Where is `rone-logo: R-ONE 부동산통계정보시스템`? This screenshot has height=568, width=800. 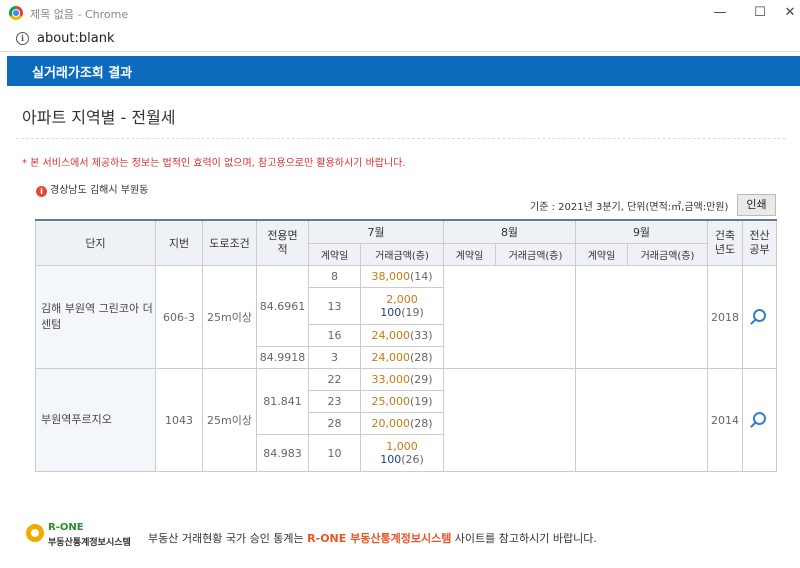
rone-logo: R-ONE 부동산통계정보시스템 is located at coordinates (85, 535).